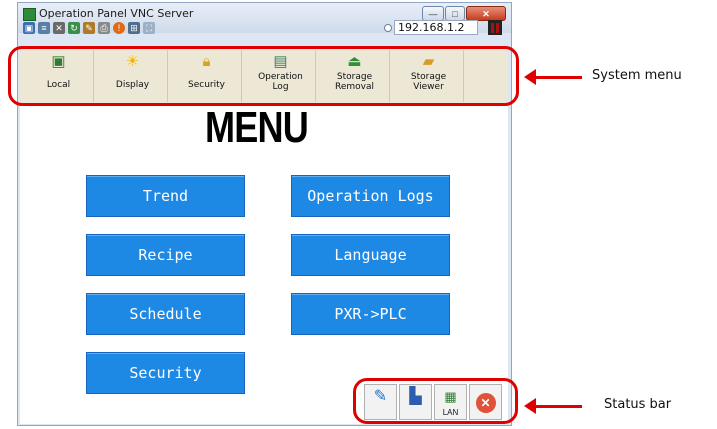 The width and height of the screenshot is (717, 429). I want to click on schedule-button: Schedule, so click(165, 314).